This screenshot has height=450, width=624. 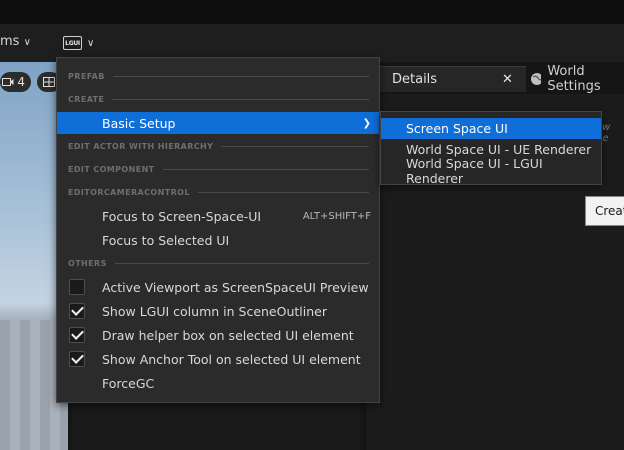 I want to click on force-gc-label: ForceGC, so click(x=128, y=383).